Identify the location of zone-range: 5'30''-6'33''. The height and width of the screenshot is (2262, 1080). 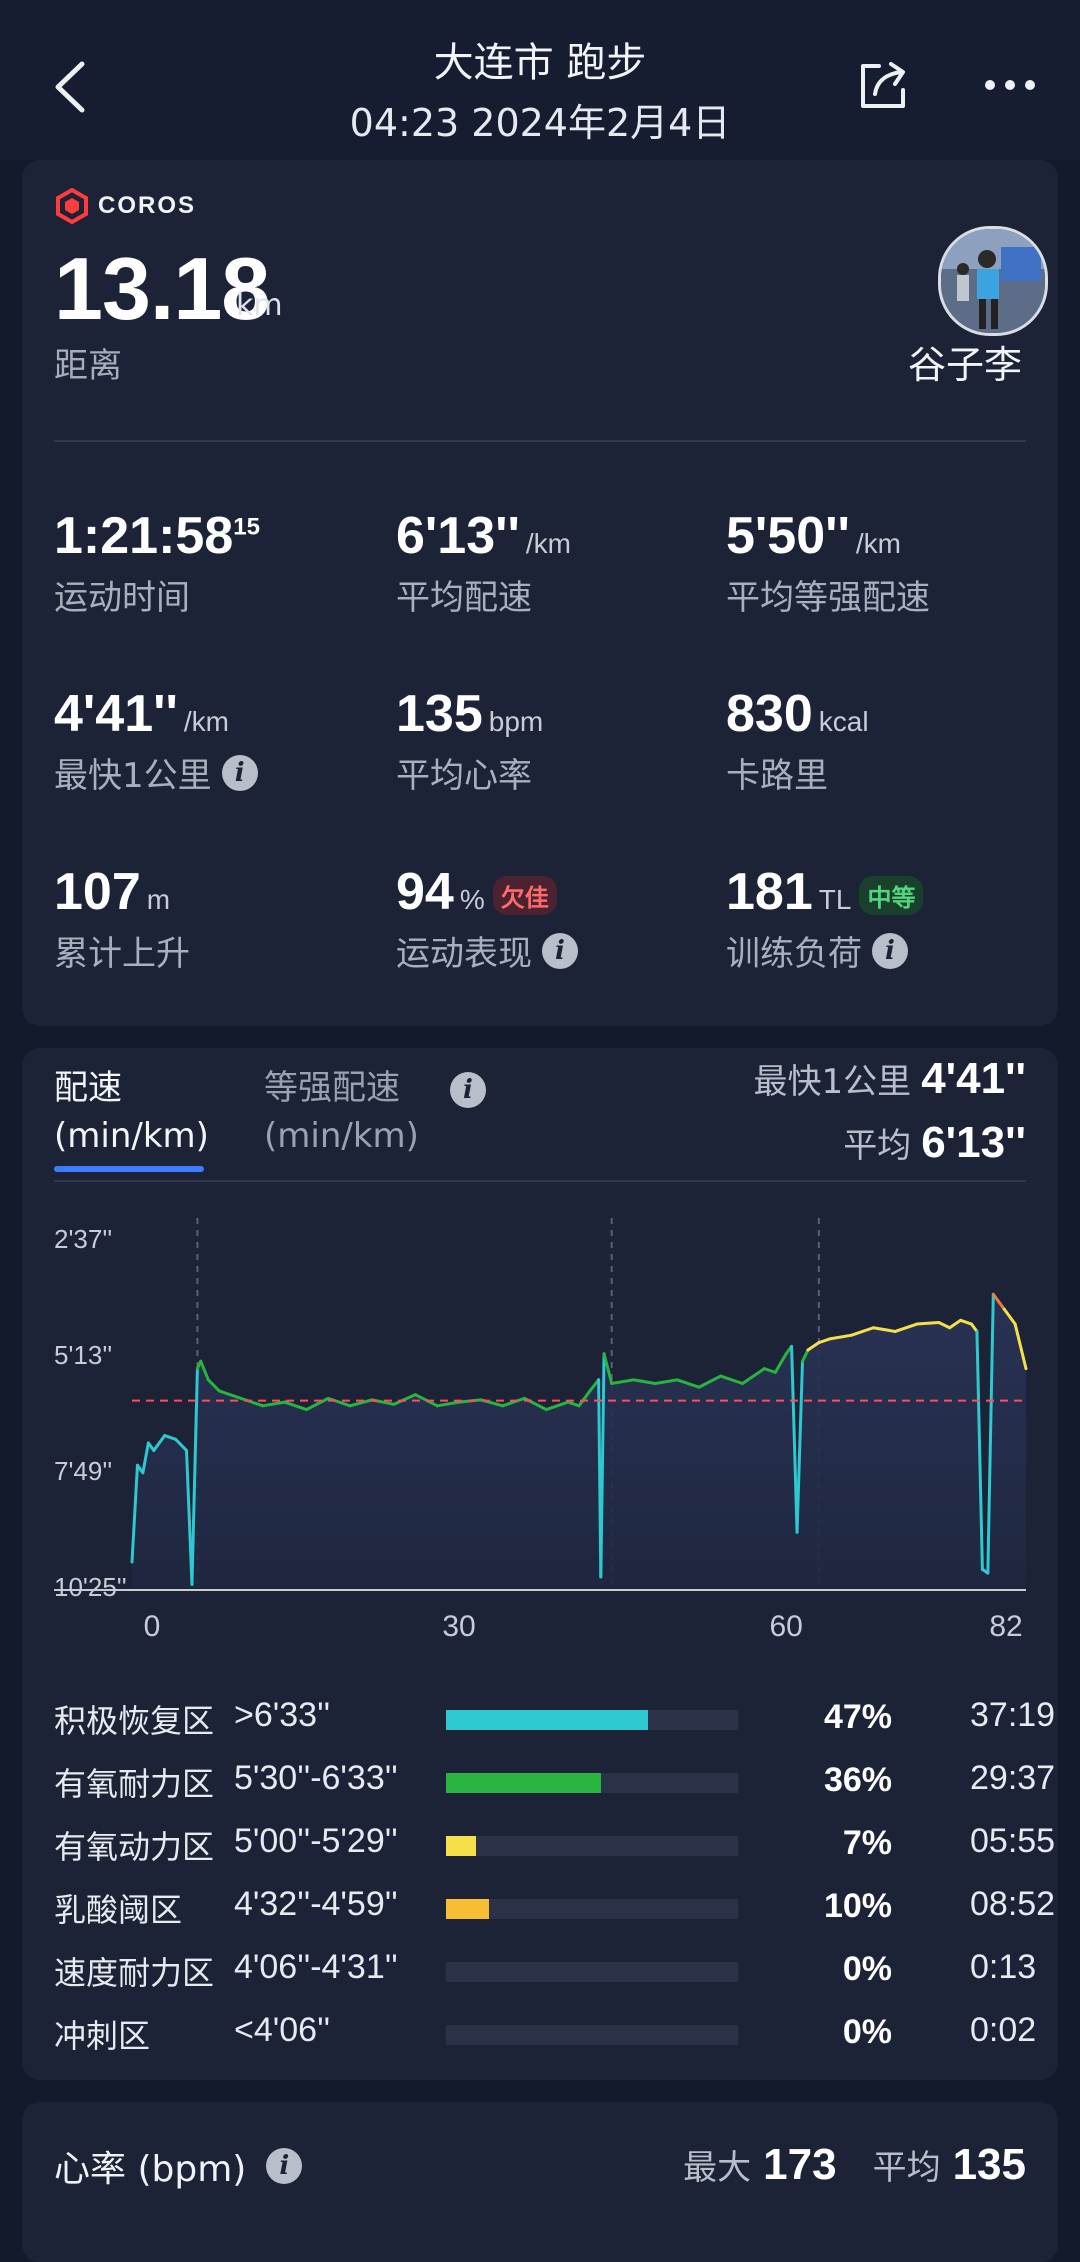
(316, 1778).